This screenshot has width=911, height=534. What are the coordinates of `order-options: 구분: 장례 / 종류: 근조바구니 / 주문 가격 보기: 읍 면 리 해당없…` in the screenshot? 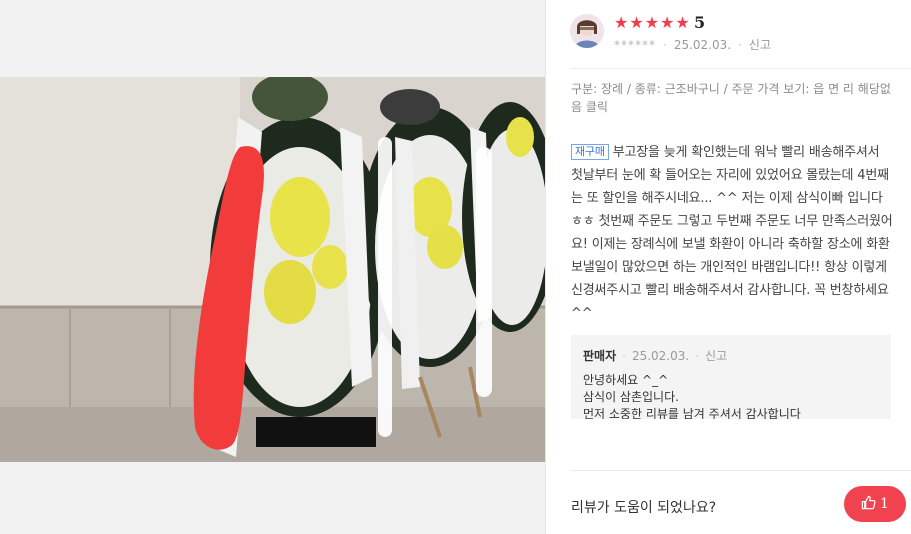 It's located at (731, 98).